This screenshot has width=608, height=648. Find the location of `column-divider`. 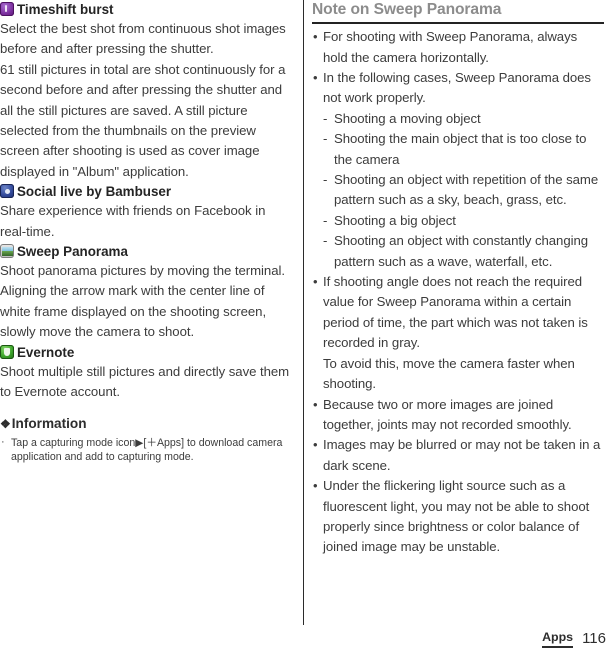

column-divider is located at coordinates (303, 312).